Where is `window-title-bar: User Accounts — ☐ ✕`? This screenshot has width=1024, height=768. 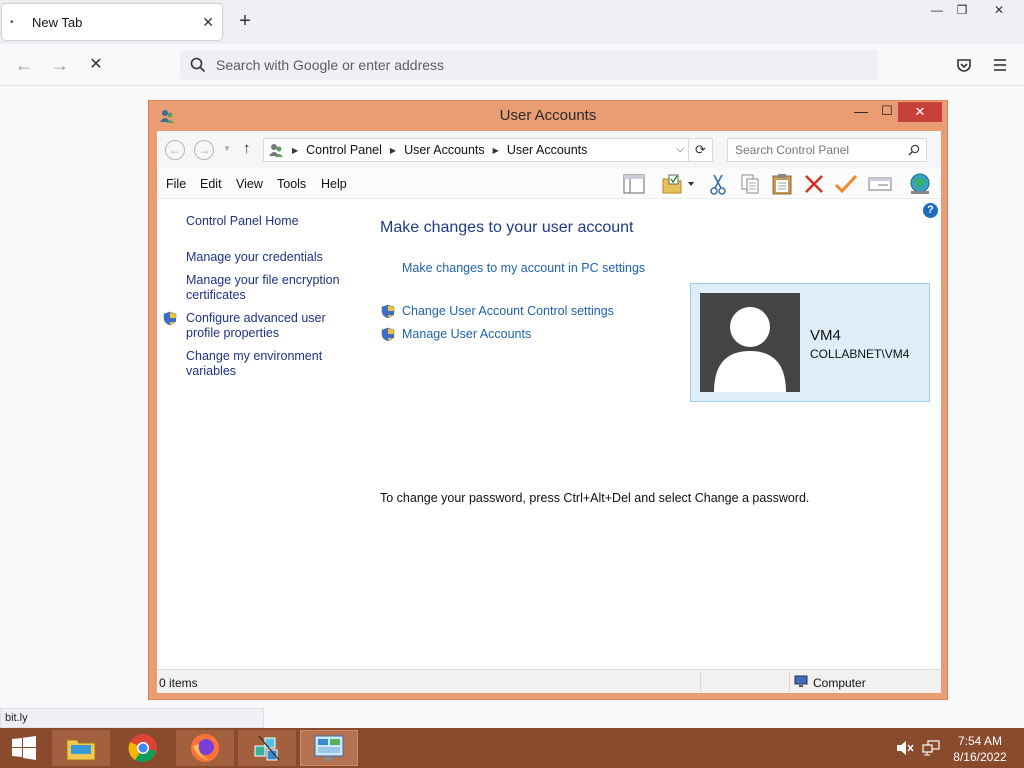
window-title-bar: User Accounts — ☐ ✕ is located at coordinates (548, 116).